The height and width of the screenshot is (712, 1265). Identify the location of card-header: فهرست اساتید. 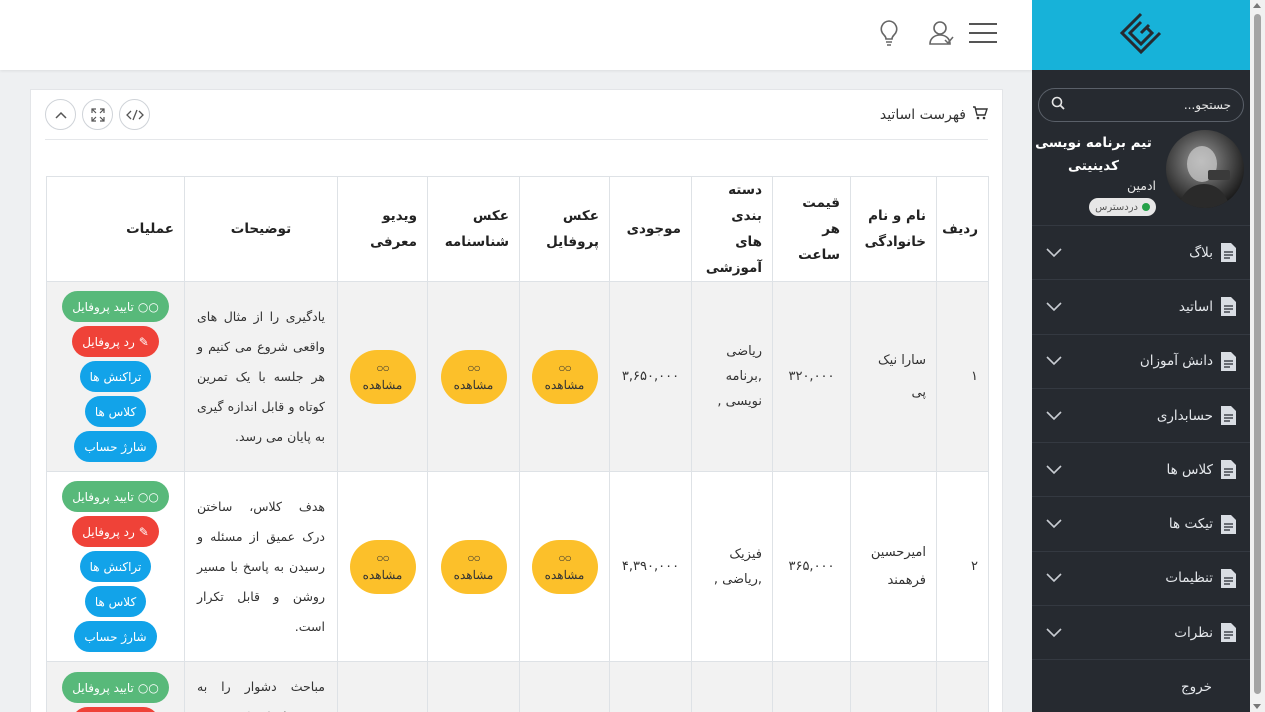
(516, 115).